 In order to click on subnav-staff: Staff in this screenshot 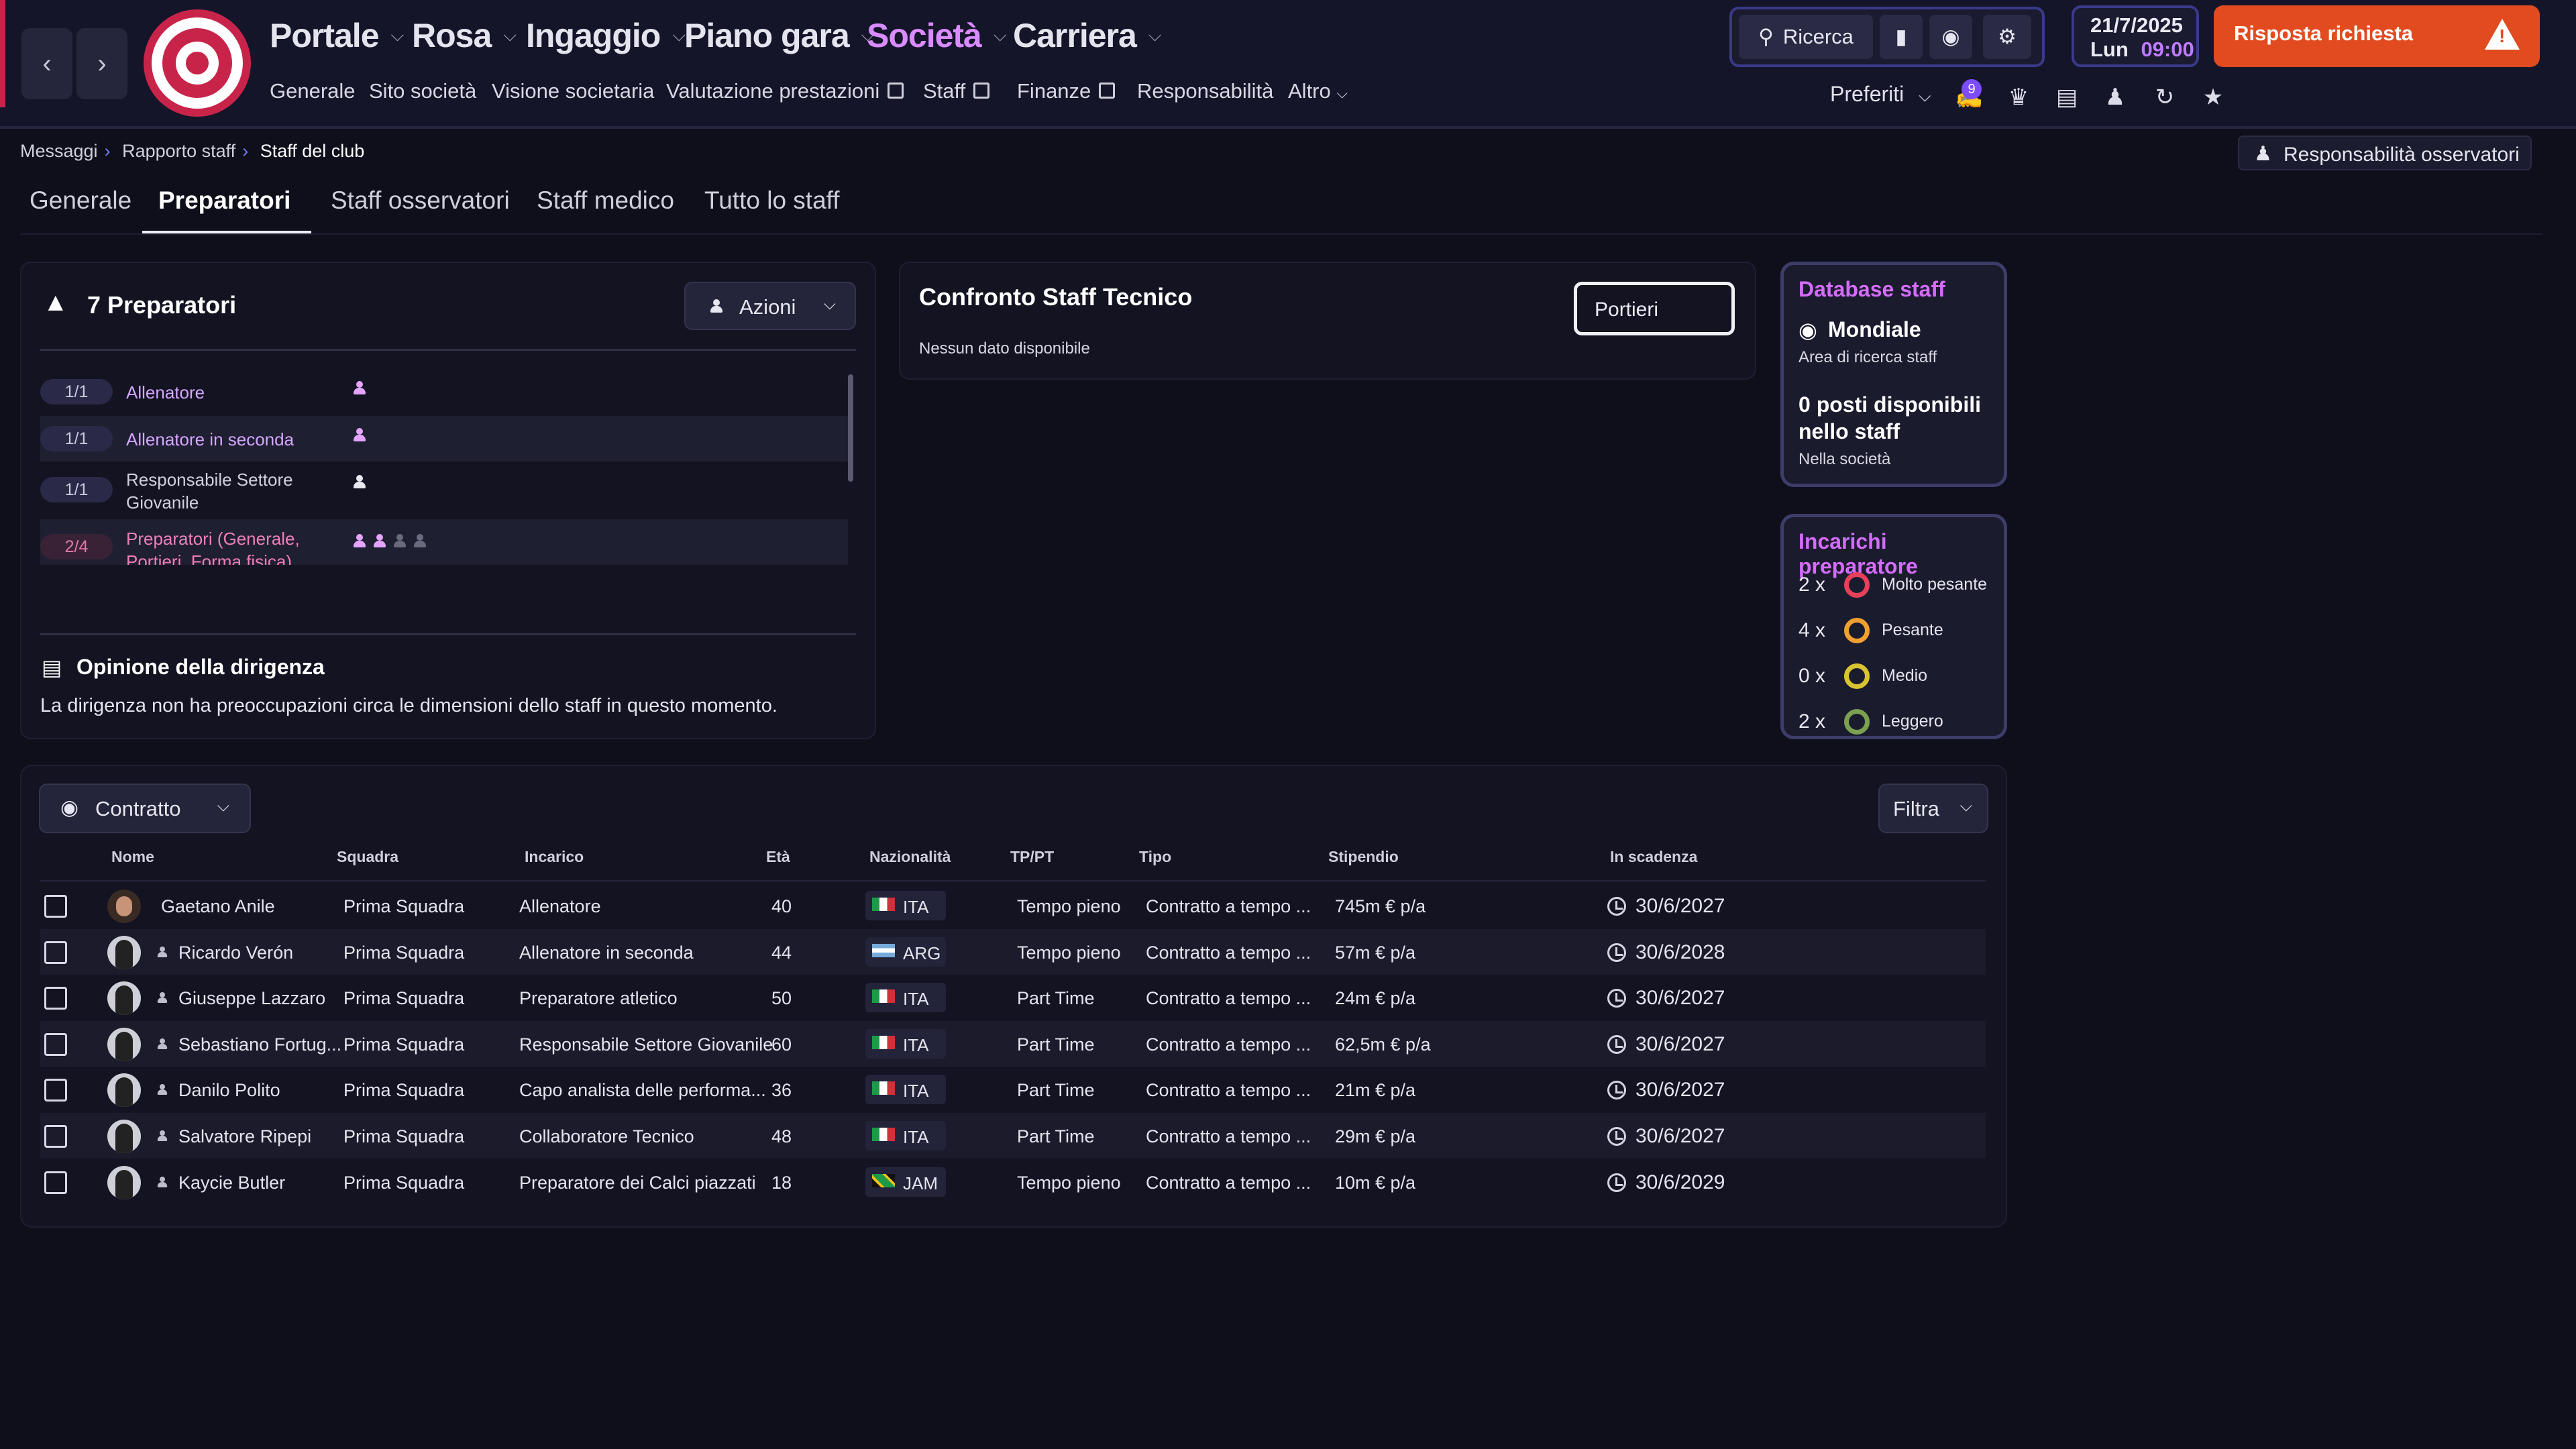, I will do `click(956, 91)`.